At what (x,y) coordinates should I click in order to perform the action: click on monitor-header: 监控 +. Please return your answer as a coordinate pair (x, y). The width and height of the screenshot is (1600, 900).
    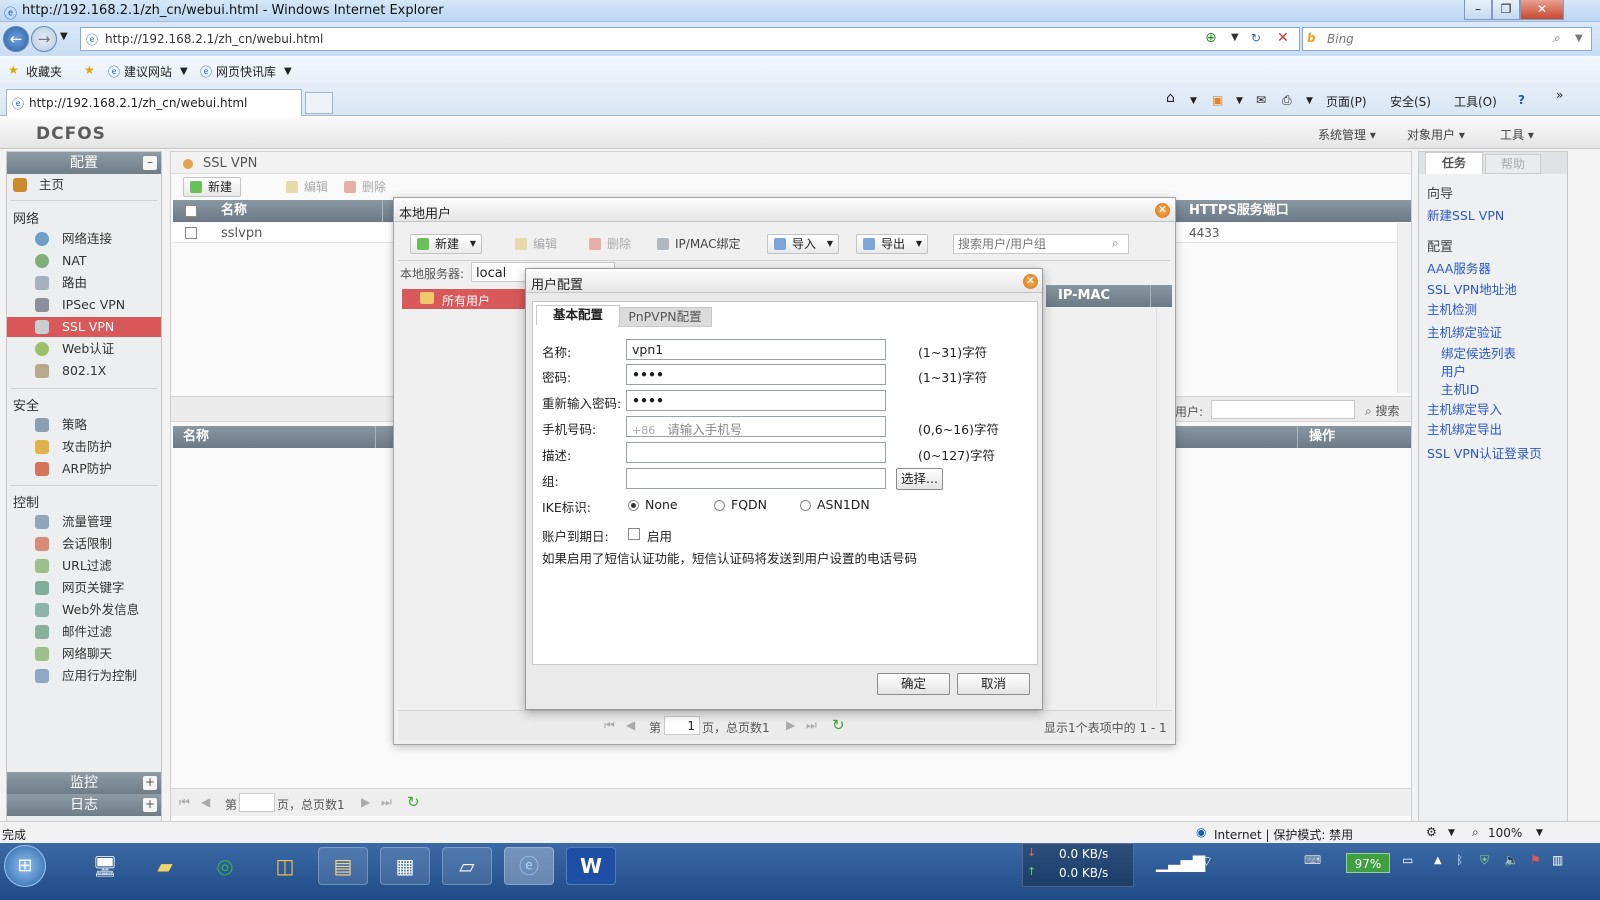
    Looking at the image, I should click on (84, 783).